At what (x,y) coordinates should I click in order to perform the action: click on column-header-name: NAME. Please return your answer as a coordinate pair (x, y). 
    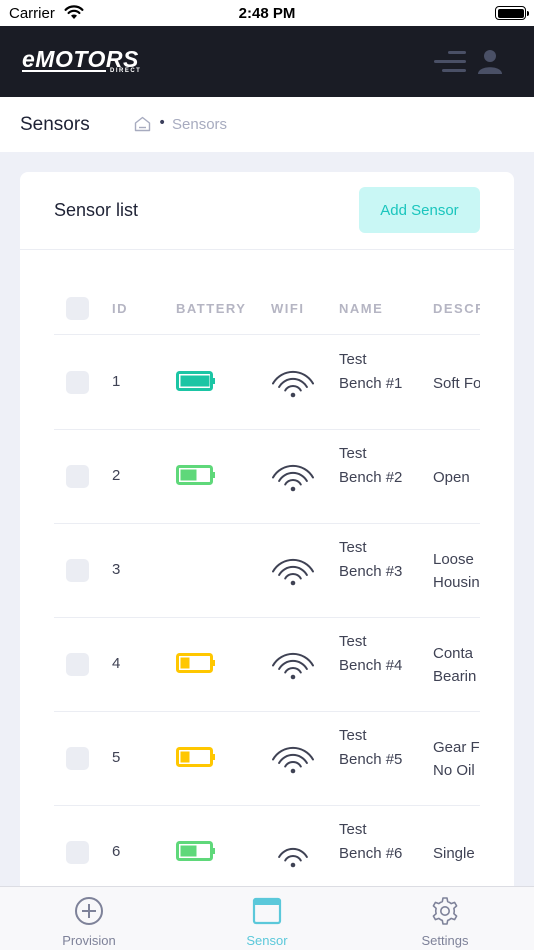
    Looking at the image, I should click on (361, 308).